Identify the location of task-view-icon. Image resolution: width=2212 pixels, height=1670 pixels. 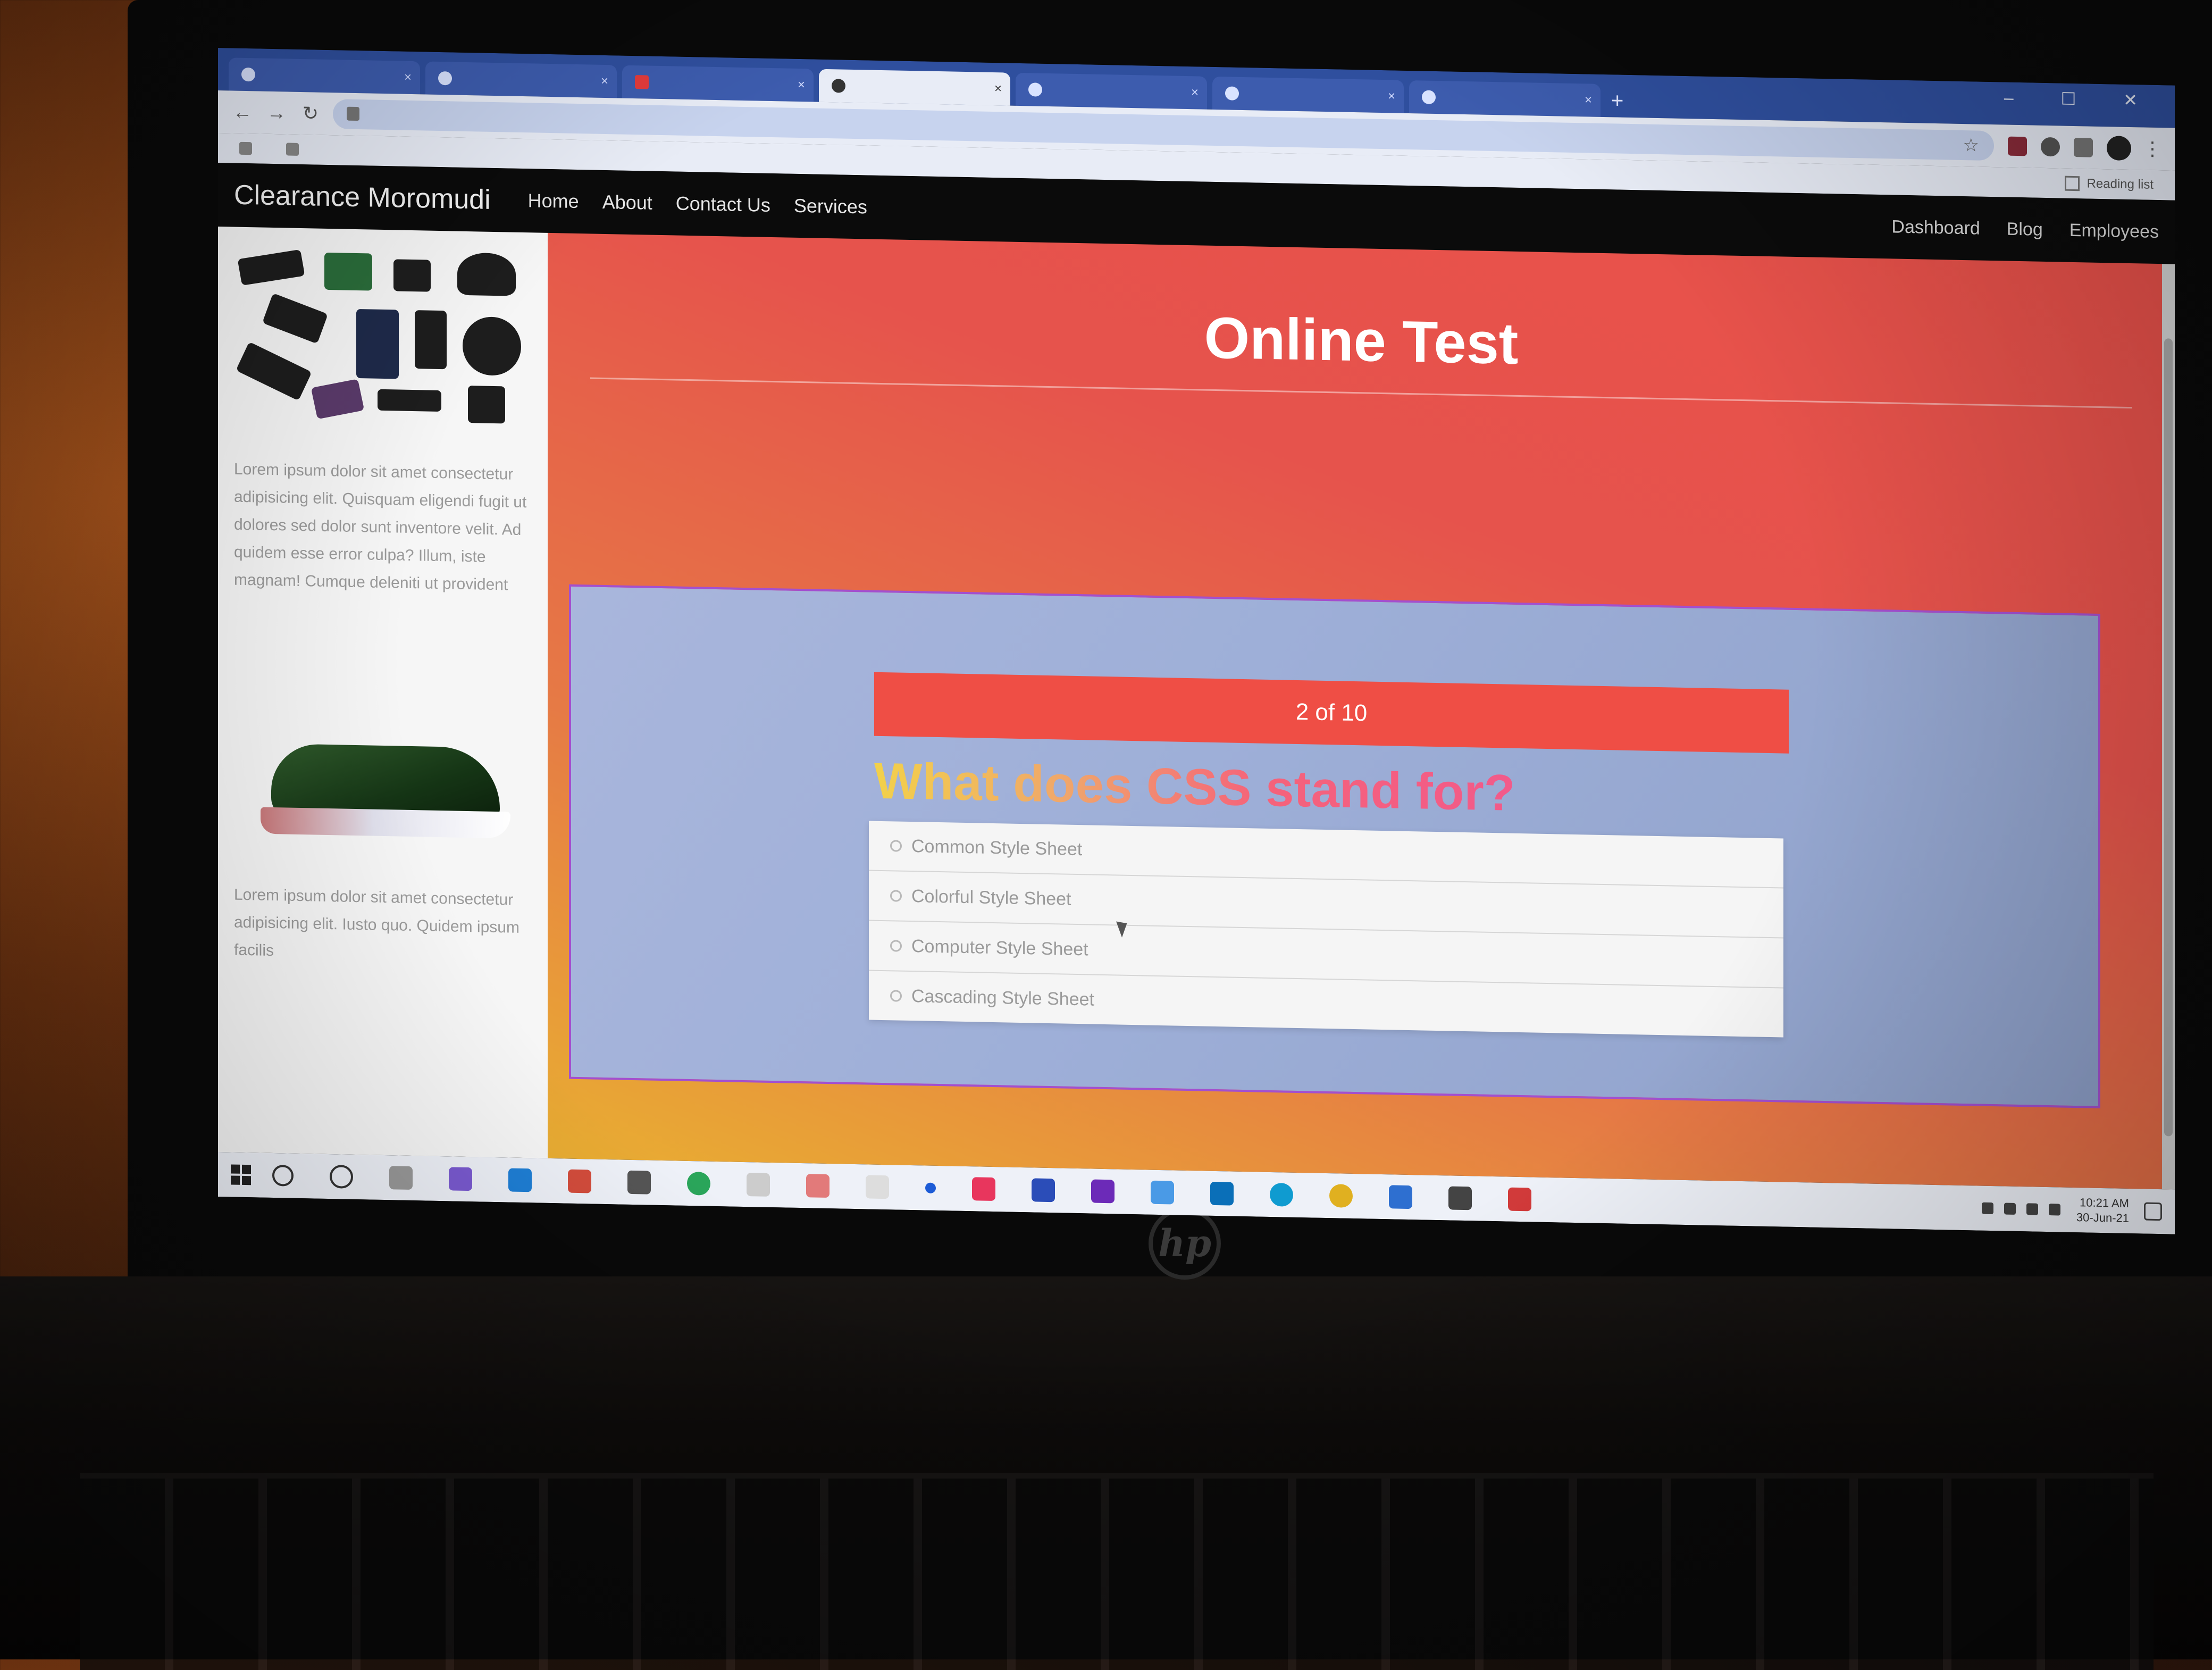
(401, 1178).